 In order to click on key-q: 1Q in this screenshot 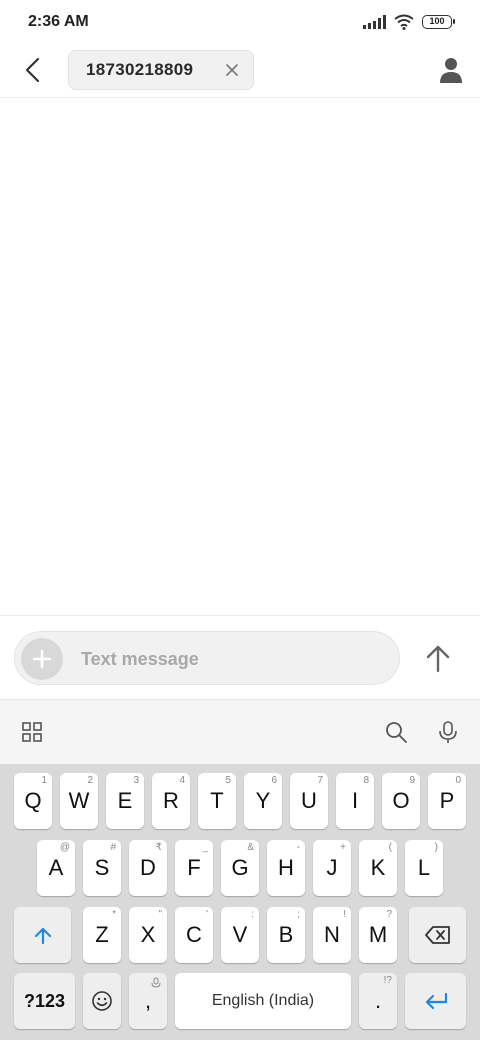, I will do `click(33, 801)`.